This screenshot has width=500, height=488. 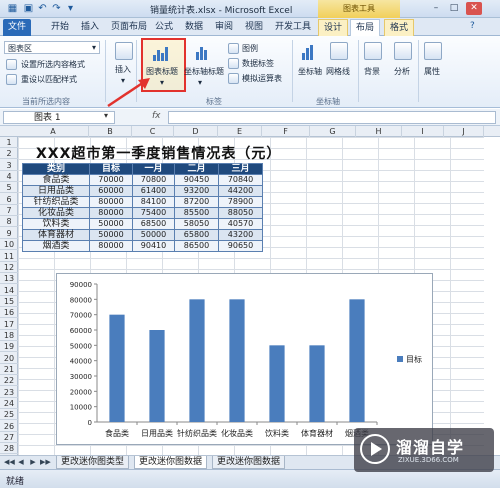 I want to click on data-labels-button: 数据标签, so click(x=258, y=63).